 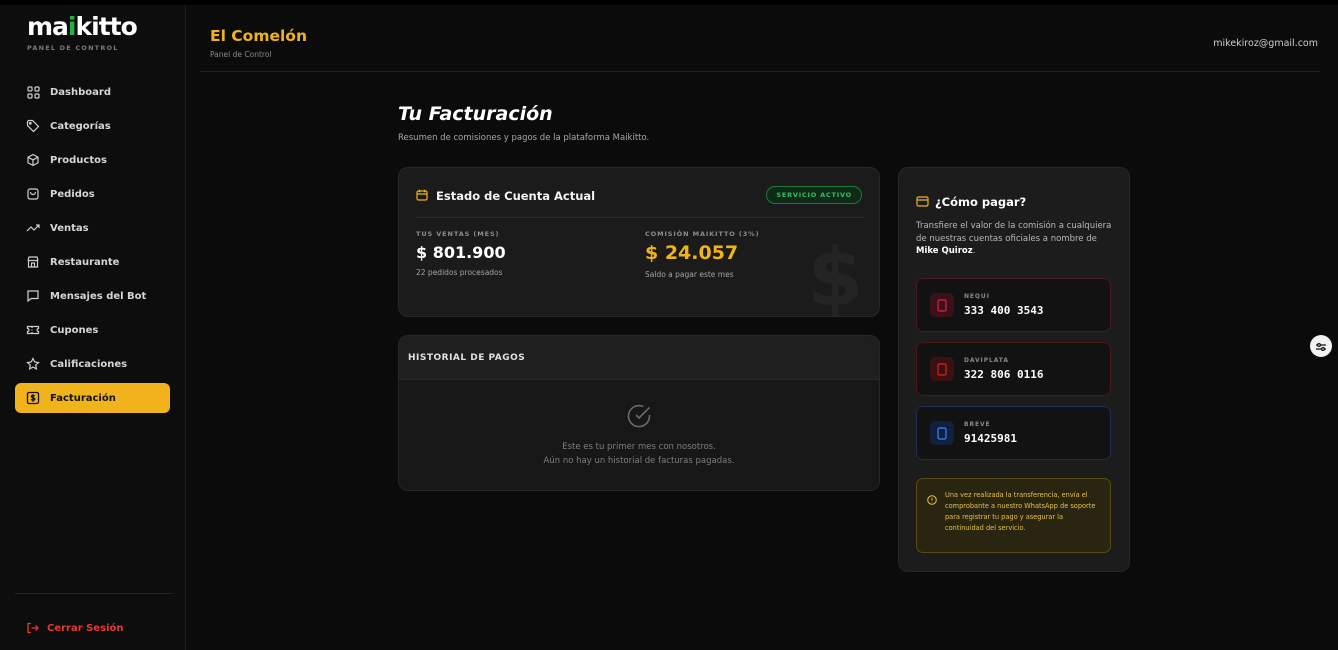 I want to click on sidebar-item-mensajes-del-bot: Mensajes del Bot, so click(x=92, y=296).